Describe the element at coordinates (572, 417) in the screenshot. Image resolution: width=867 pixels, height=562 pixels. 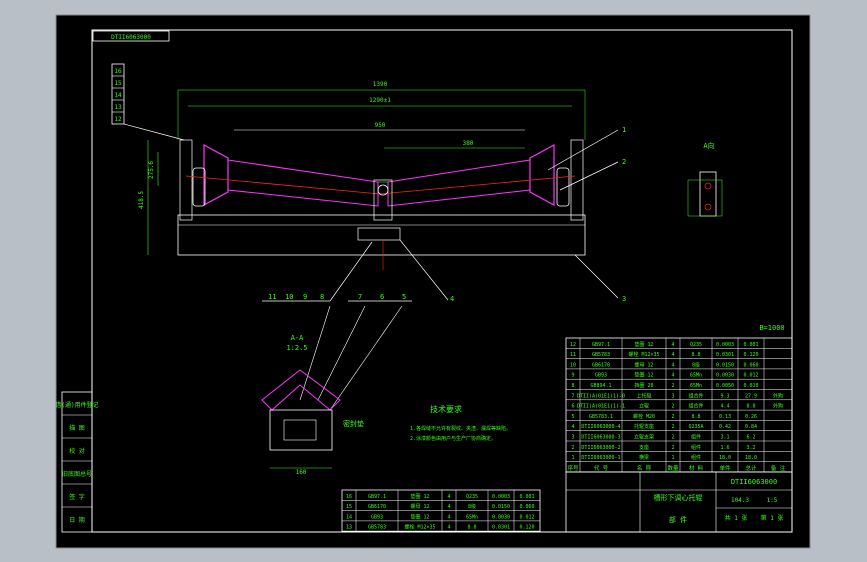
I see `bom-cell: 5` at that location.